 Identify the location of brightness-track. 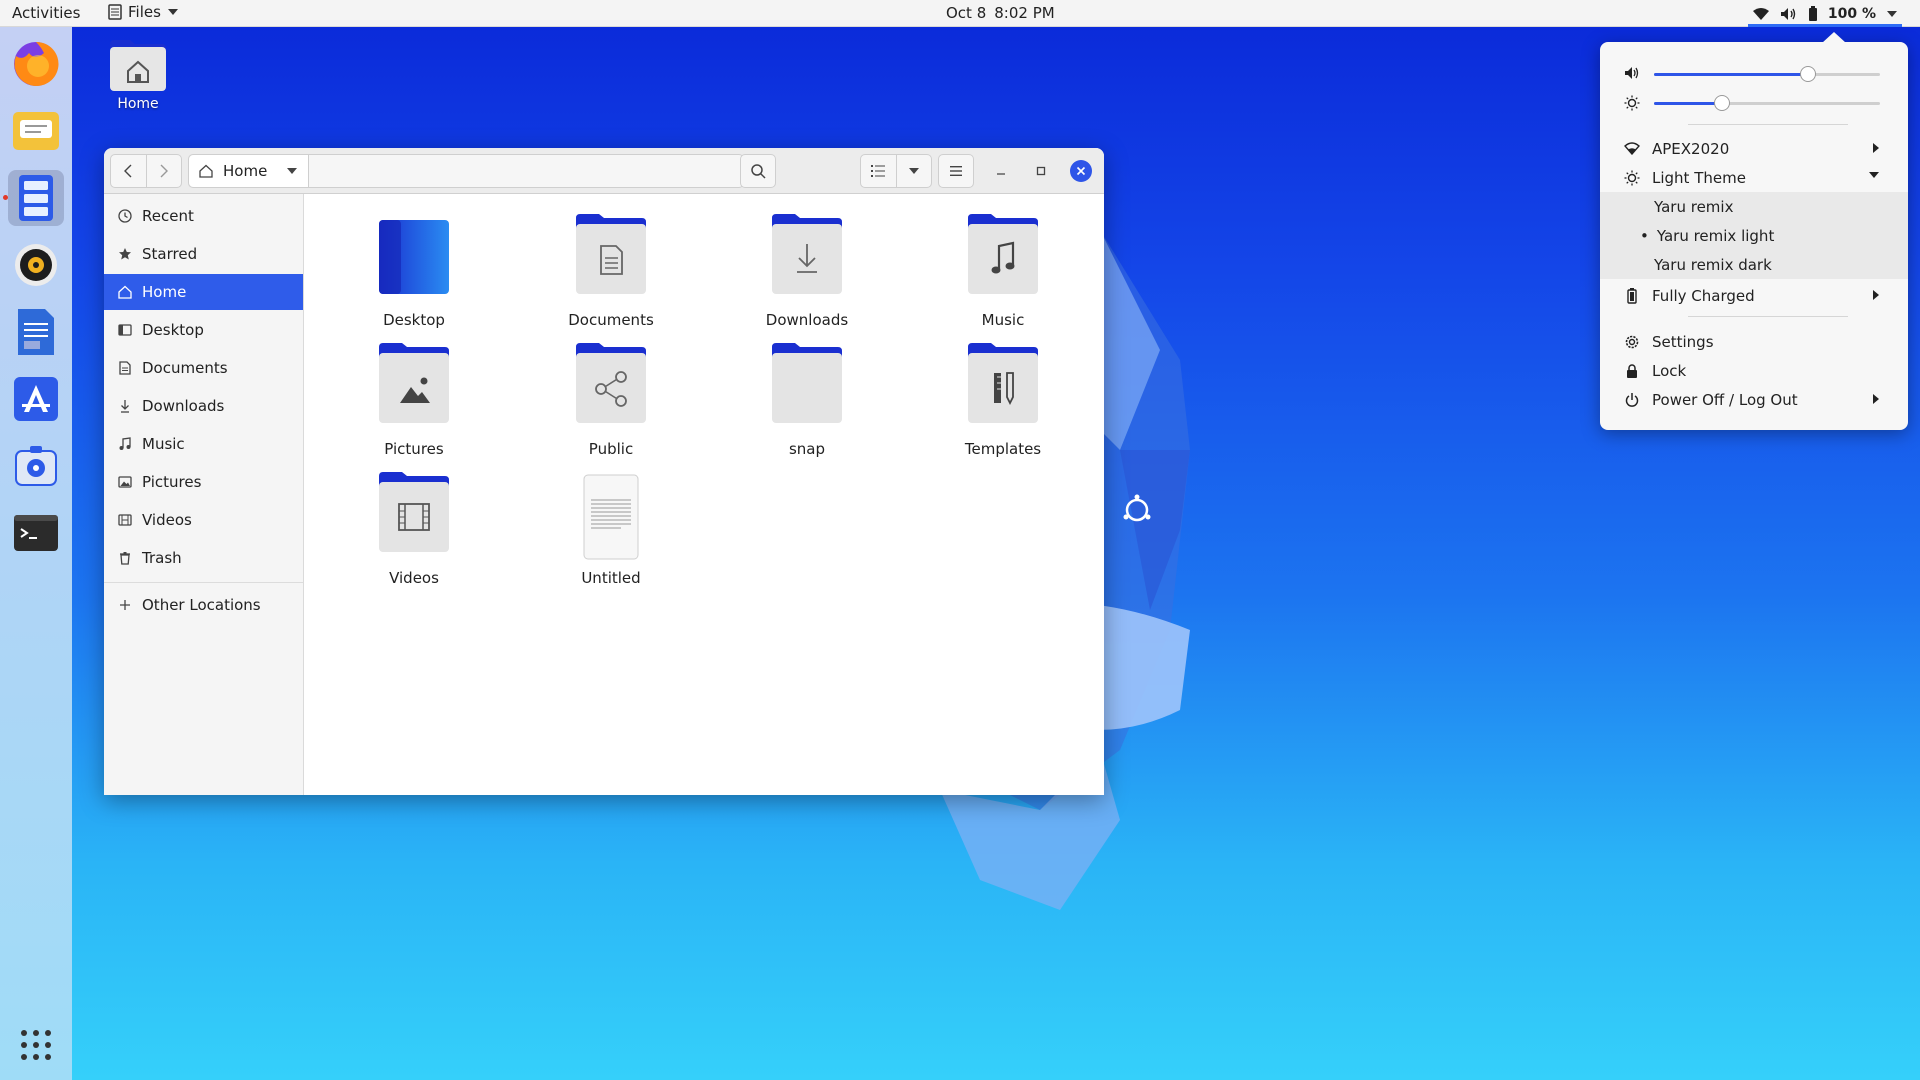
(1767, 103).